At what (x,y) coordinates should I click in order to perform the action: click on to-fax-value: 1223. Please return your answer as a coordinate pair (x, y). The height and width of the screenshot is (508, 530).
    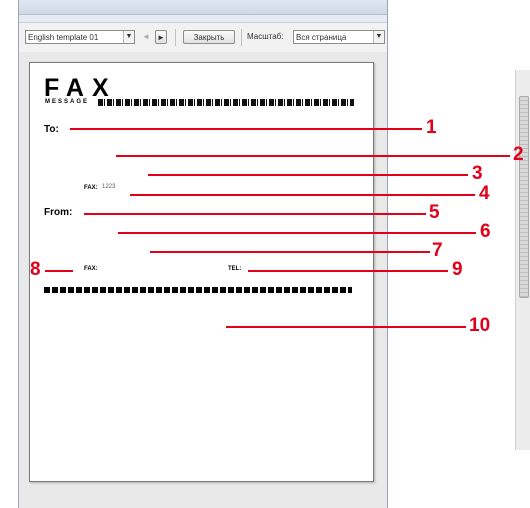
    Looking at the image, I should click on (109, 187).